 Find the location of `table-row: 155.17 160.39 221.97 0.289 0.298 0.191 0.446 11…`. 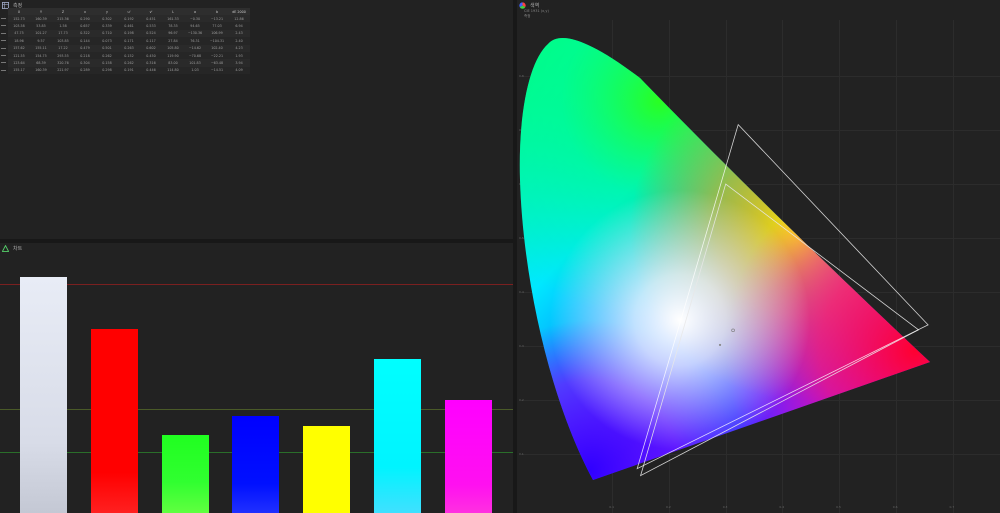

table-row: 155.17 160.39 221.97 0.289 0.298 0.191 0.446 11… is located at coordinates (129, 70).